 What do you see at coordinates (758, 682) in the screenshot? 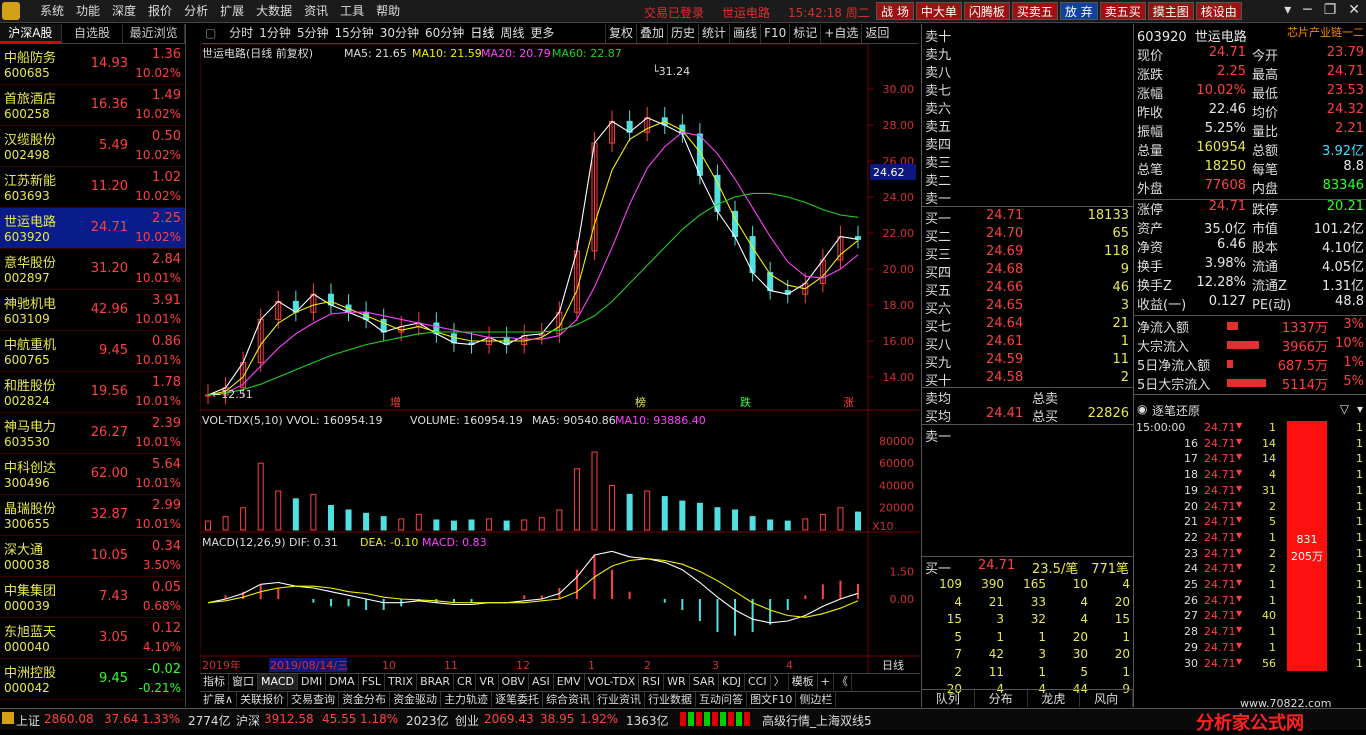
I see `indicator-tab-18: CCI` at bounding box center [758, 682].